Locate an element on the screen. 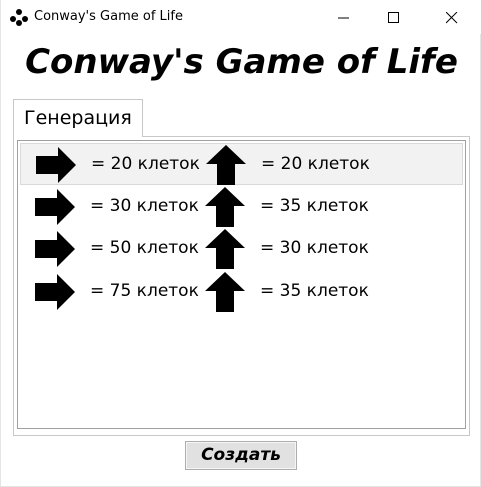 Image resolution: width=481 pixels, height=487 pixels. minimize-button is located at coordinates (343, 17).